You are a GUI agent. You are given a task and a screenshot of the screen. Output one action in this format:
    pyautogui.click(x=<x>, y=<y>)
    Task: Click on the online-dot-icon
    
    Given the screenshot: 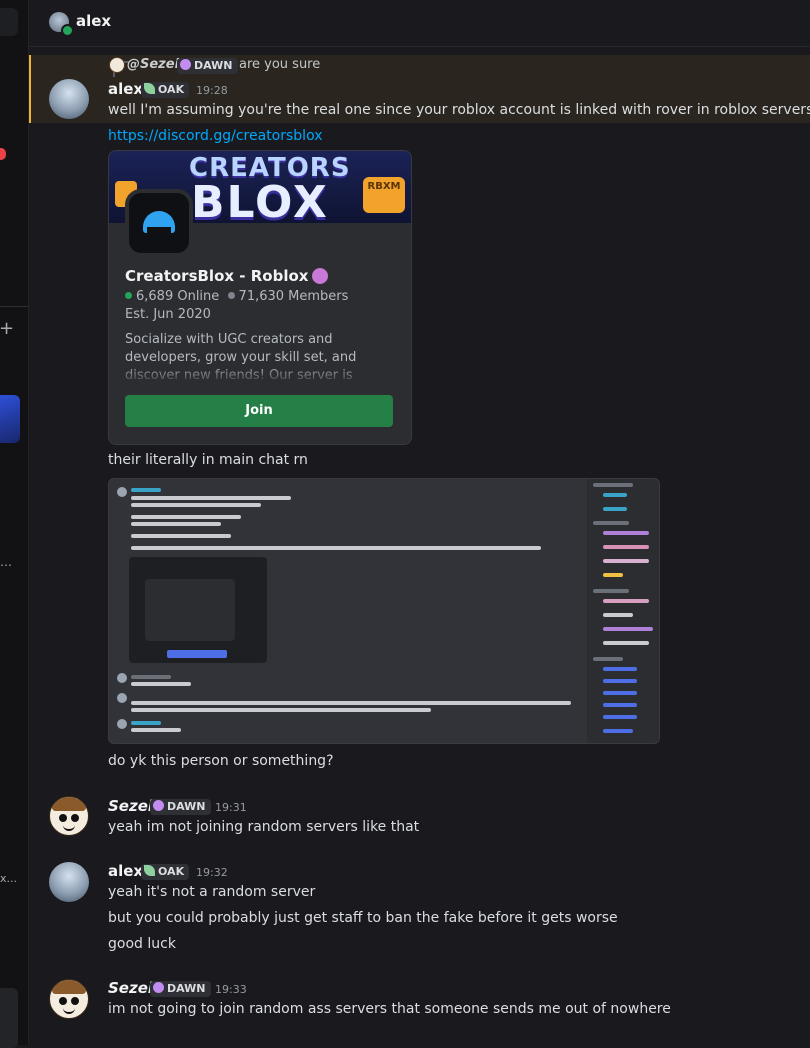 What is the action you would take?
    pyautogui.click(x=128, y=295)
    